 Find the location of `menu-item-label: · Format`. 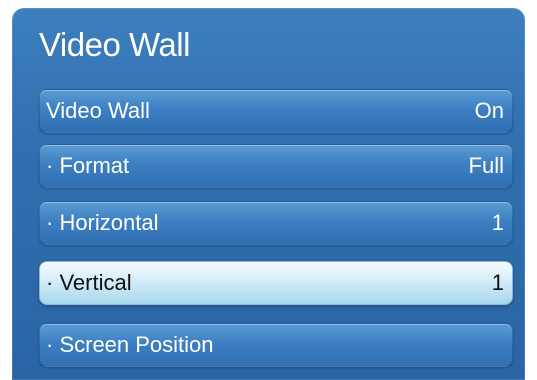

menu-item-label: · Format is located at coordinates (88, 165).